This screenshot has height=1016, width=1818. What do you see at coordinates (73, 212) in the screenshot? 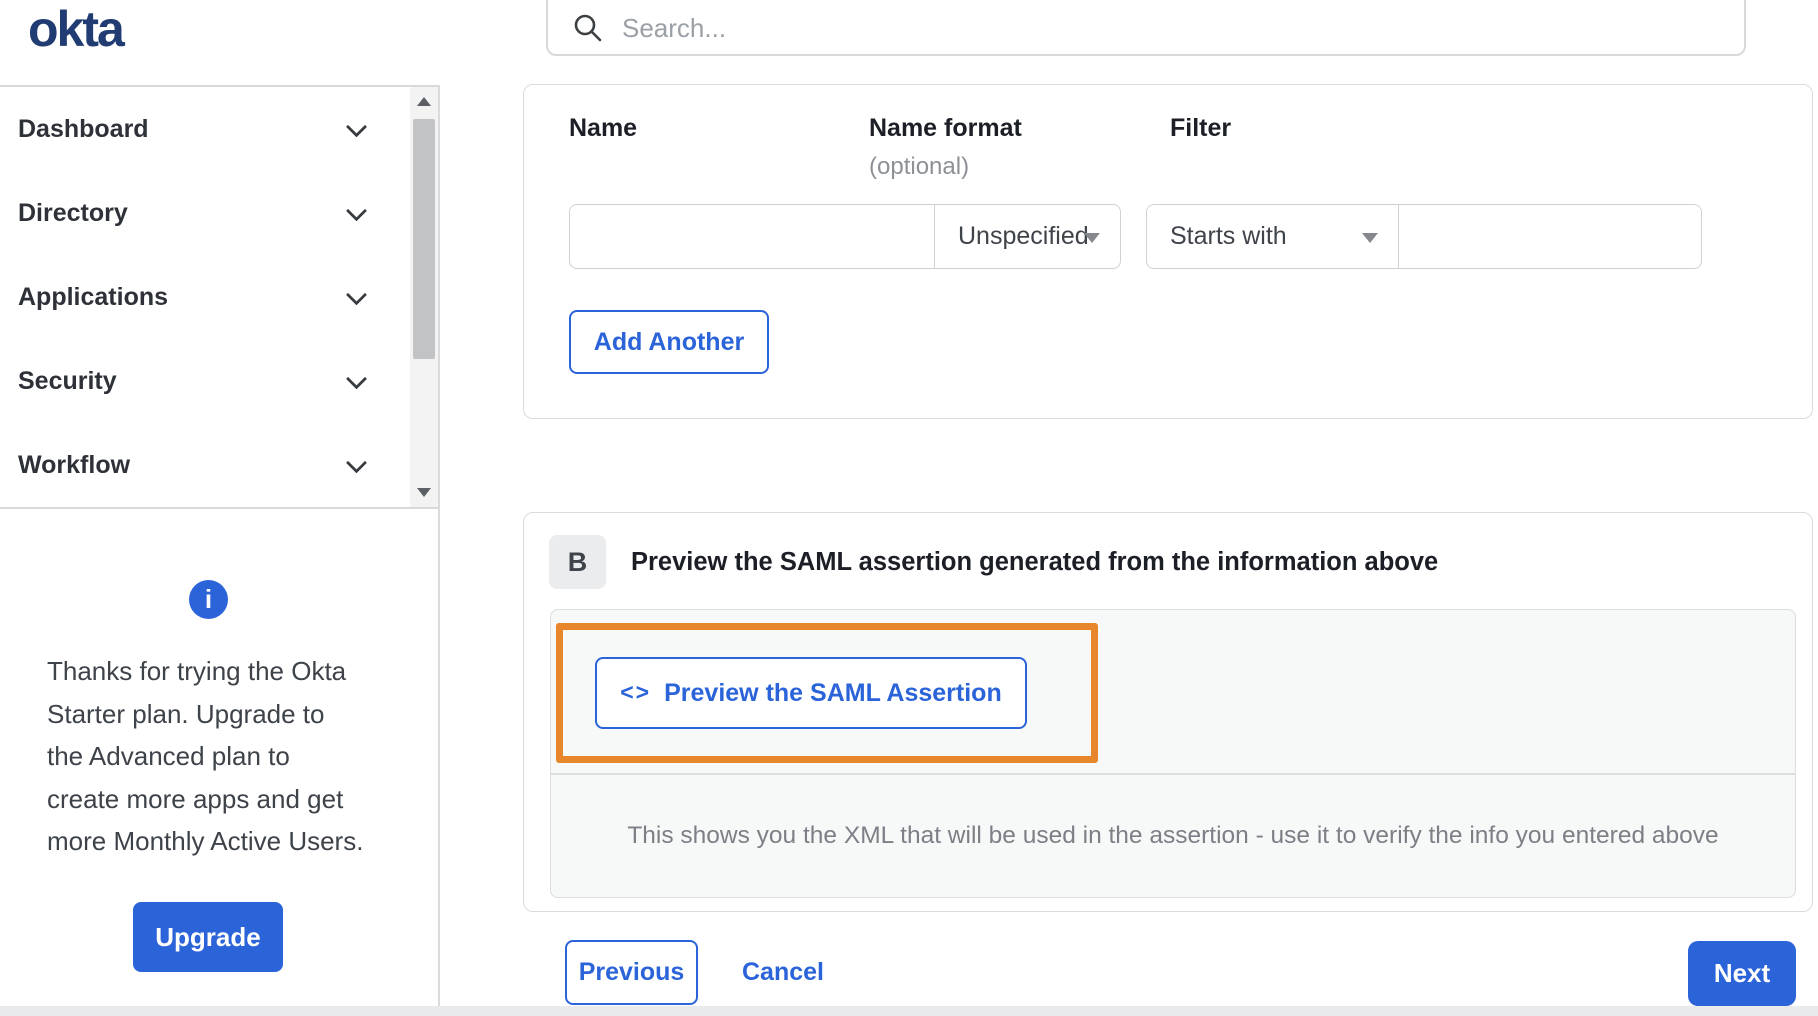
I see `sidebar-item-label: Directory` at bounding box center [73, 212].